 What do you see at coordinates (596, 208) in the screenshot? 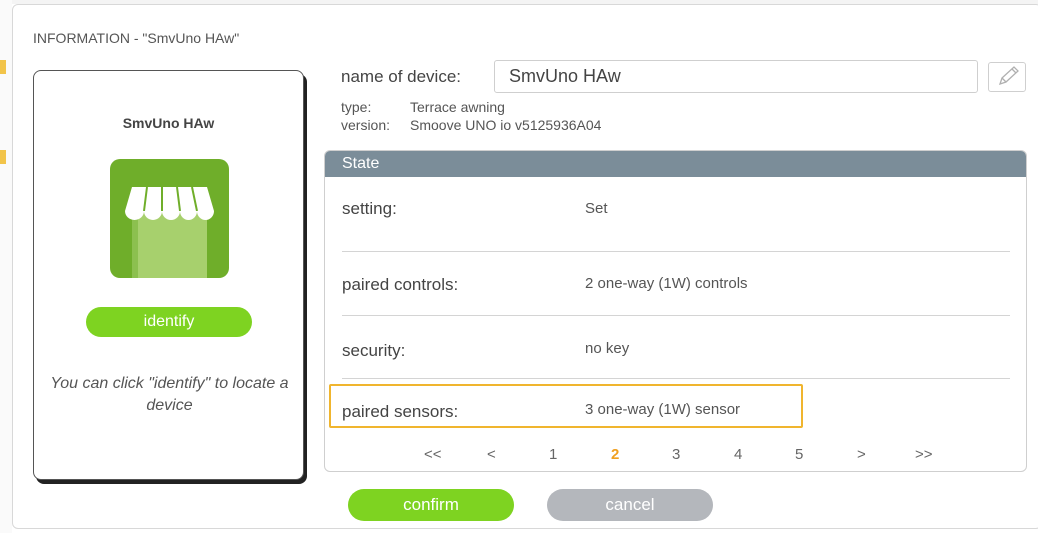
I see `state-value: Set` at bounding box center [596, 208].